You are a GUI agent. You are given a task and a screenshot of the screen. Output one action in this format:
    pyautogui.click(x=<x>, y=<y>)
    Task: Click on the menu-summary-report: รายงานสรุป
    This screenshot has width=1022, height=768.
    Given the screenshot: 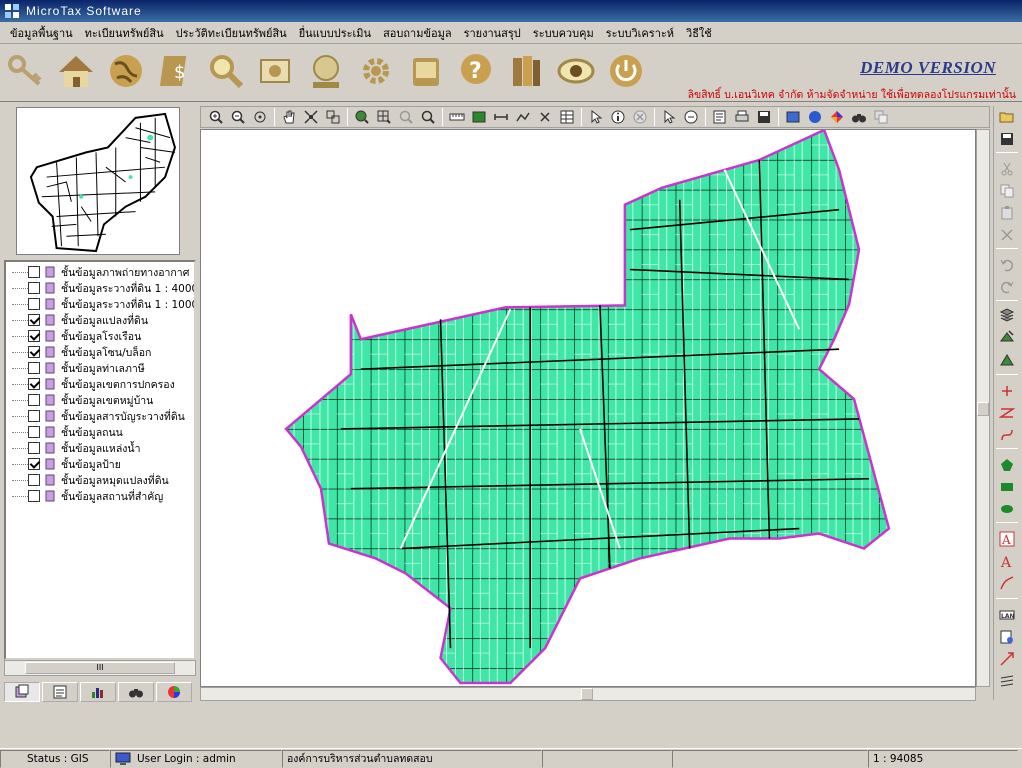 What is the action you would take?
    pyautogui.click(x=492, y=33)
    